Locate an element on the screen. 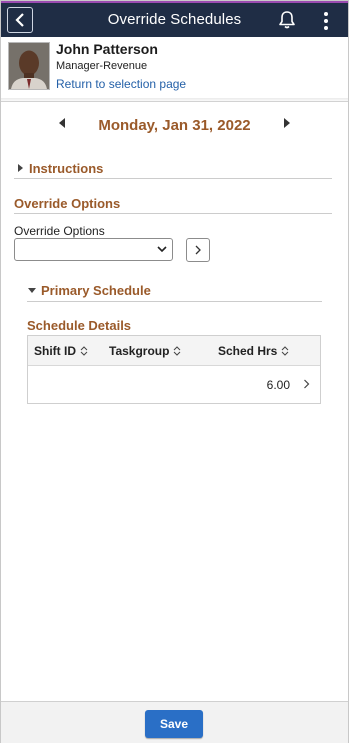 This screenshot has width=349, height=743. instructions-toggle: Instructions is located at coordinates (60, 168).